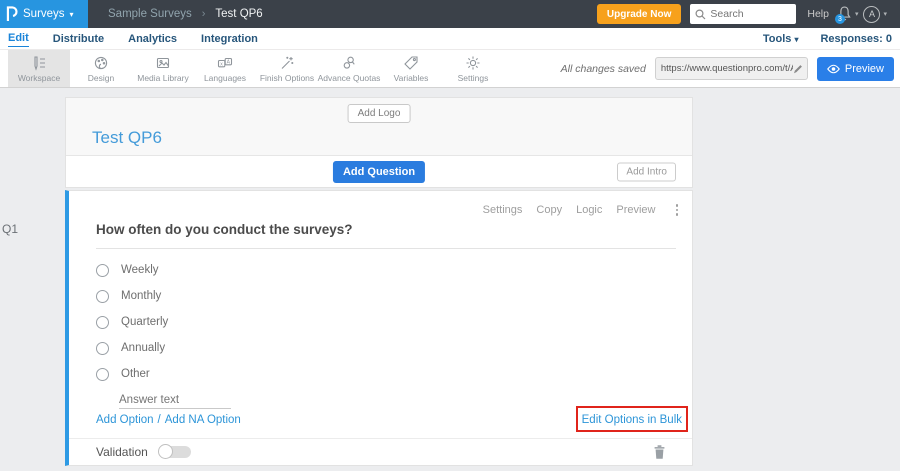 The image size is (900, 471). What do you see at coordinates (152, 39) in the screenshot?
I see `tab-analytics: Analytics` at bounding box center [152, 39].